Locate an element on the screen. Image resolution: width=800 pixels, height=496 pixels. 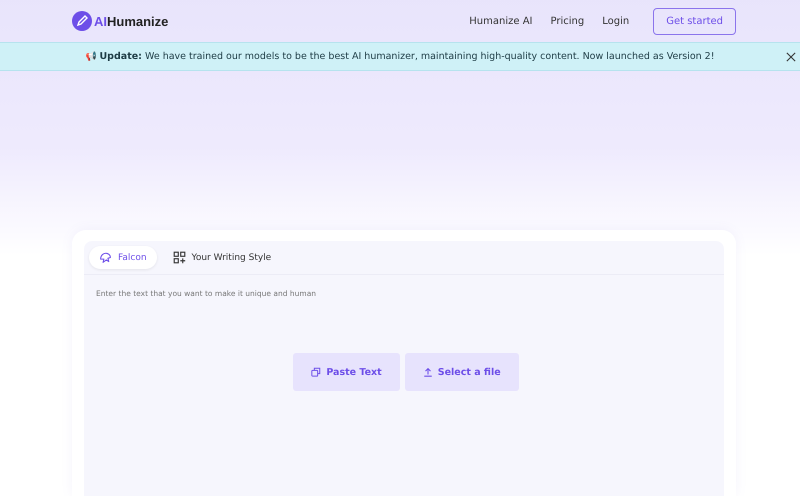
mode-tab: Falcon is located at coordinates (123, 257).